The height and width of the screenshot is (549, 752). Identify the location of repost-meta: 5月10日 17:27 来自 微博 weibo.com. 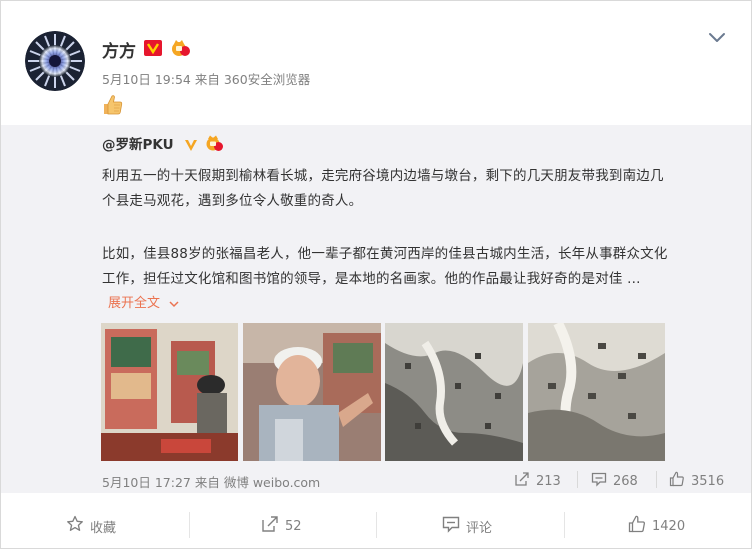
(211, 481).